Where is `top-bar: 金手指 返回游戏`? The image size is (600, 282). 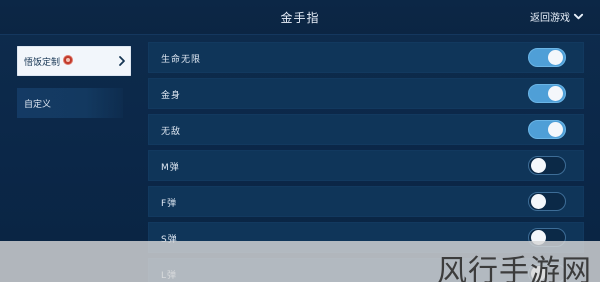 top-bar: 金手指 返回游戏 is located at coordinates (300, 17).